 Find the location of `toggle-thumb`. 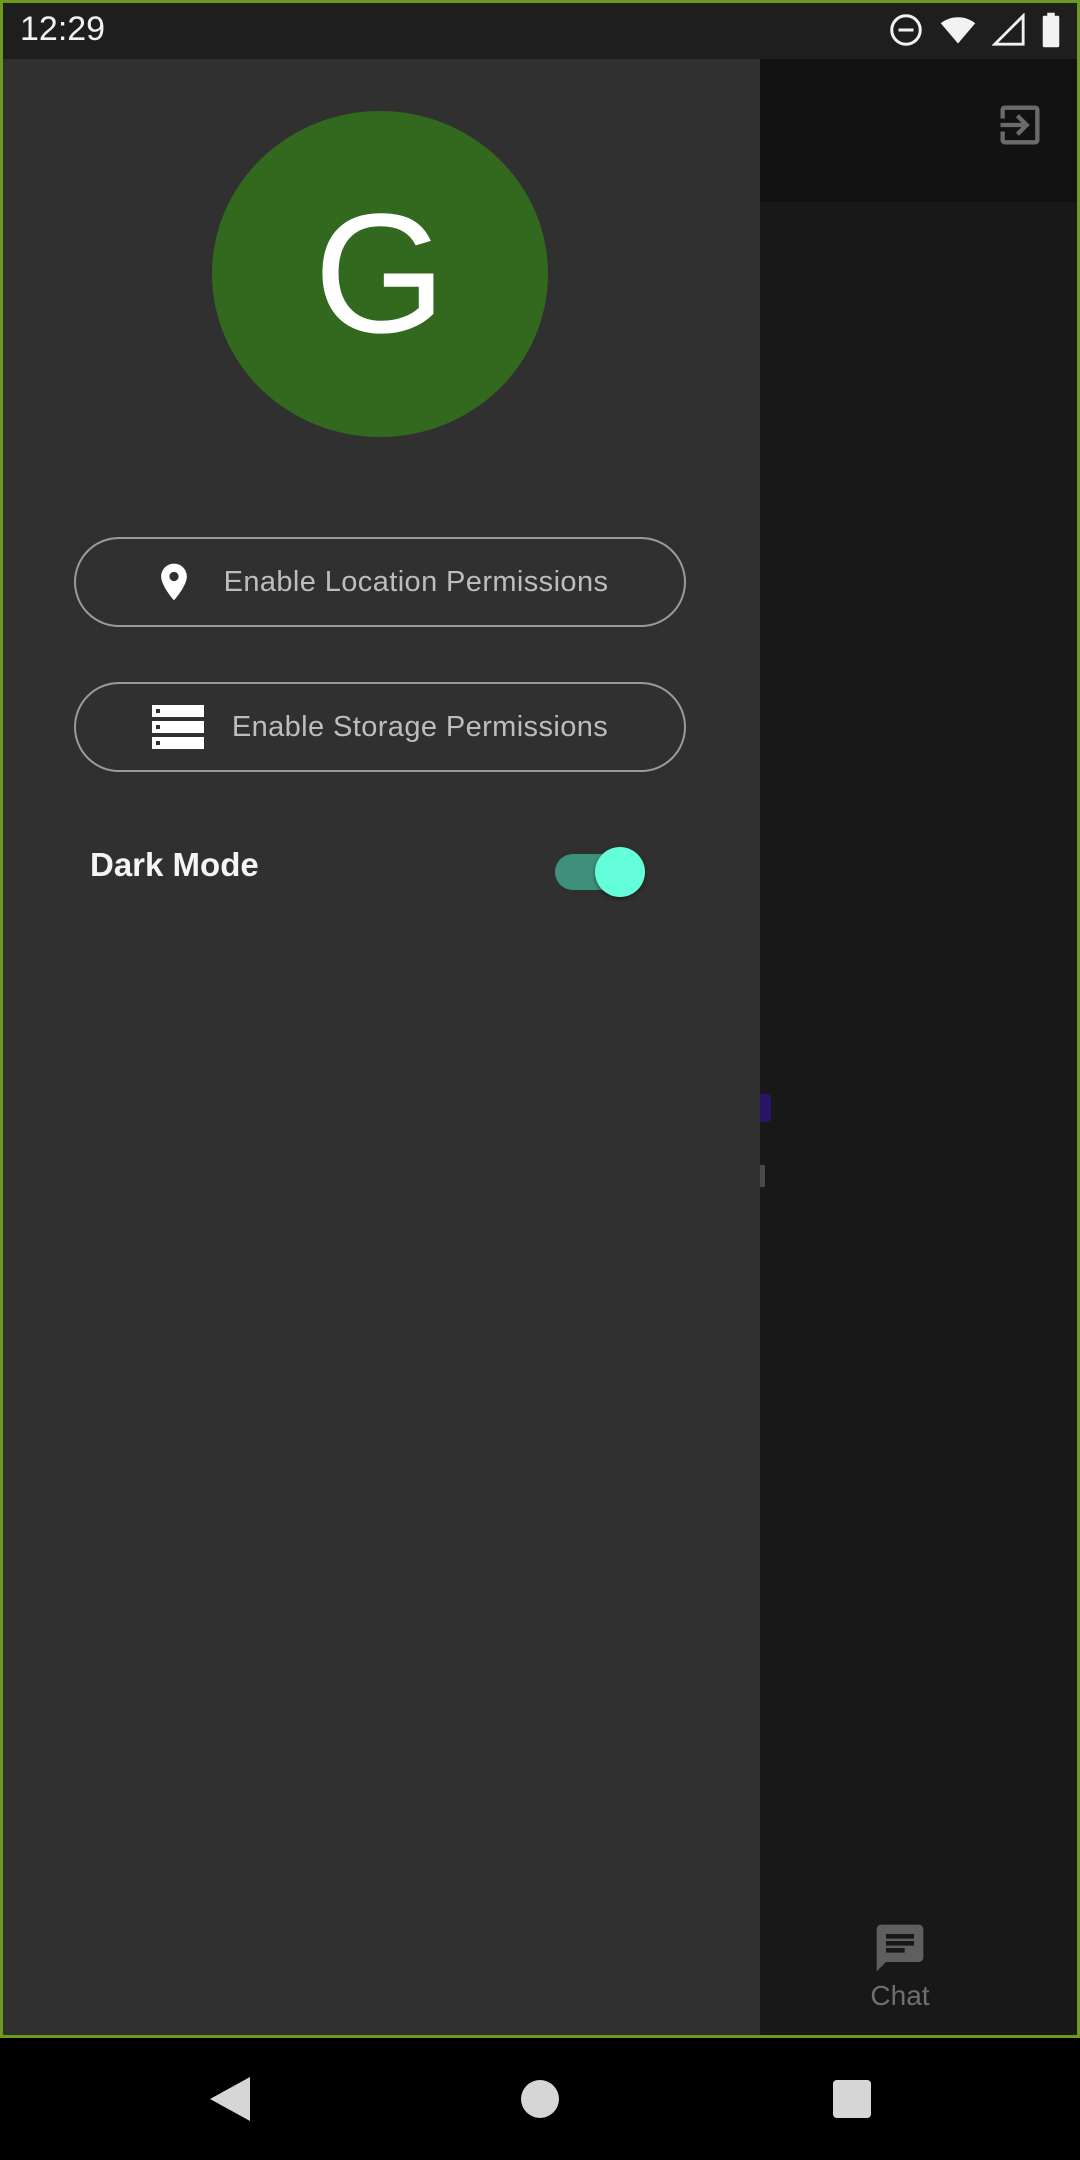

toggle-thumb is located at coordinates (620, 872).